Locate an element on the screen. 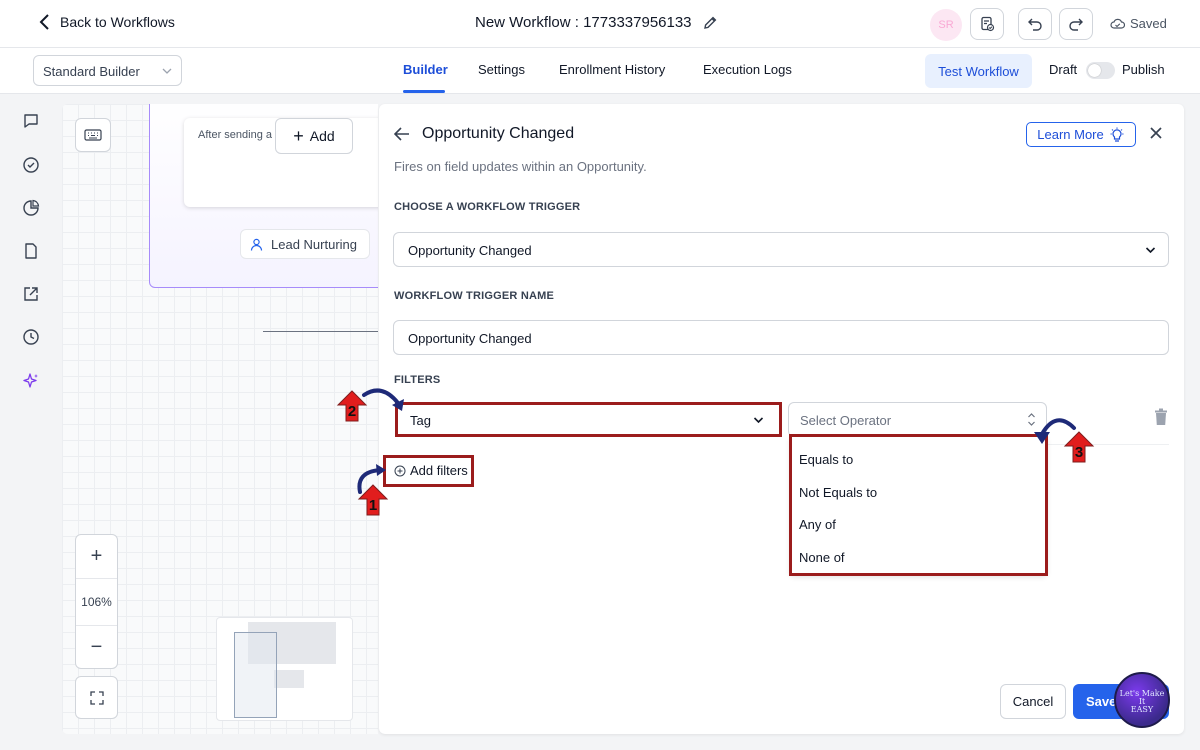 The width and height of the screenshot is (1200, 750). step-3-number: 3 is located at coordinates (1079, 452).